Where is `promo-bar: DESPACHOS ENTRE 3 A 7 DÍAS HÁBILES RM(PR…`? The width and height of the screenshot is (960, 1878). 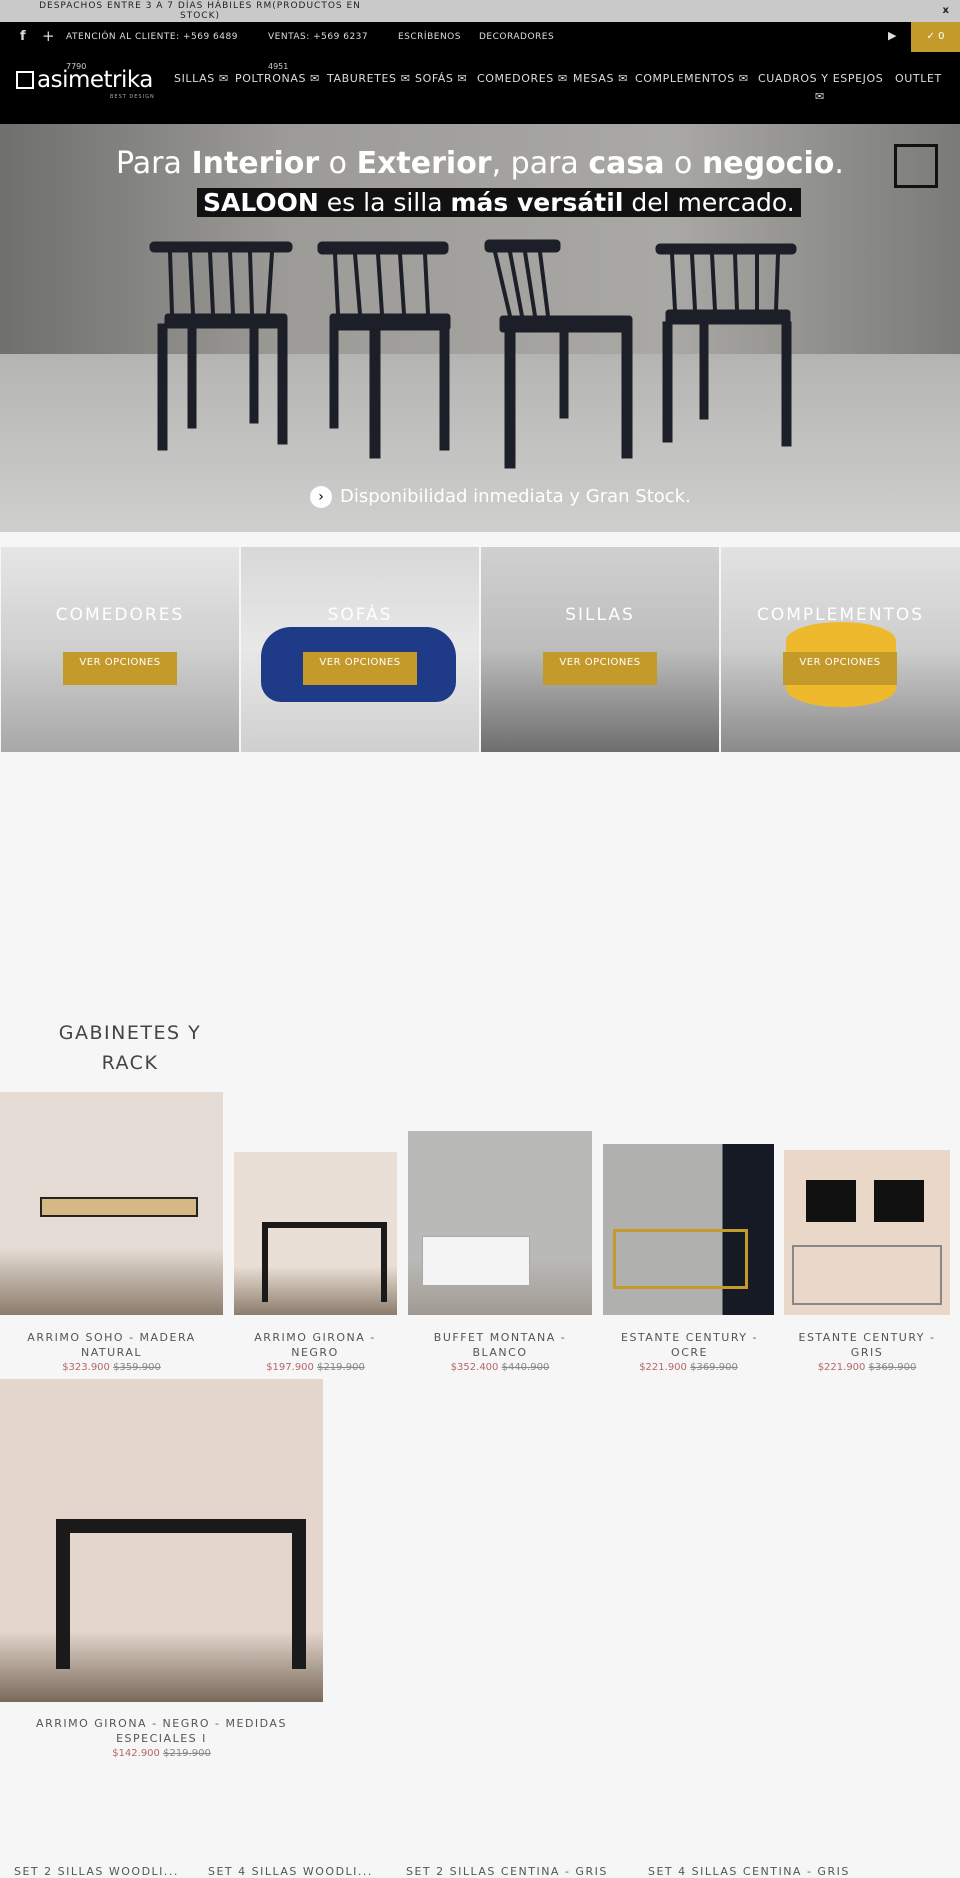 promo-bar: DESPACHOS ENTRE 3 A 7 DÍAS HÁBILES RM(PR… is located at coordinates (480, 11).